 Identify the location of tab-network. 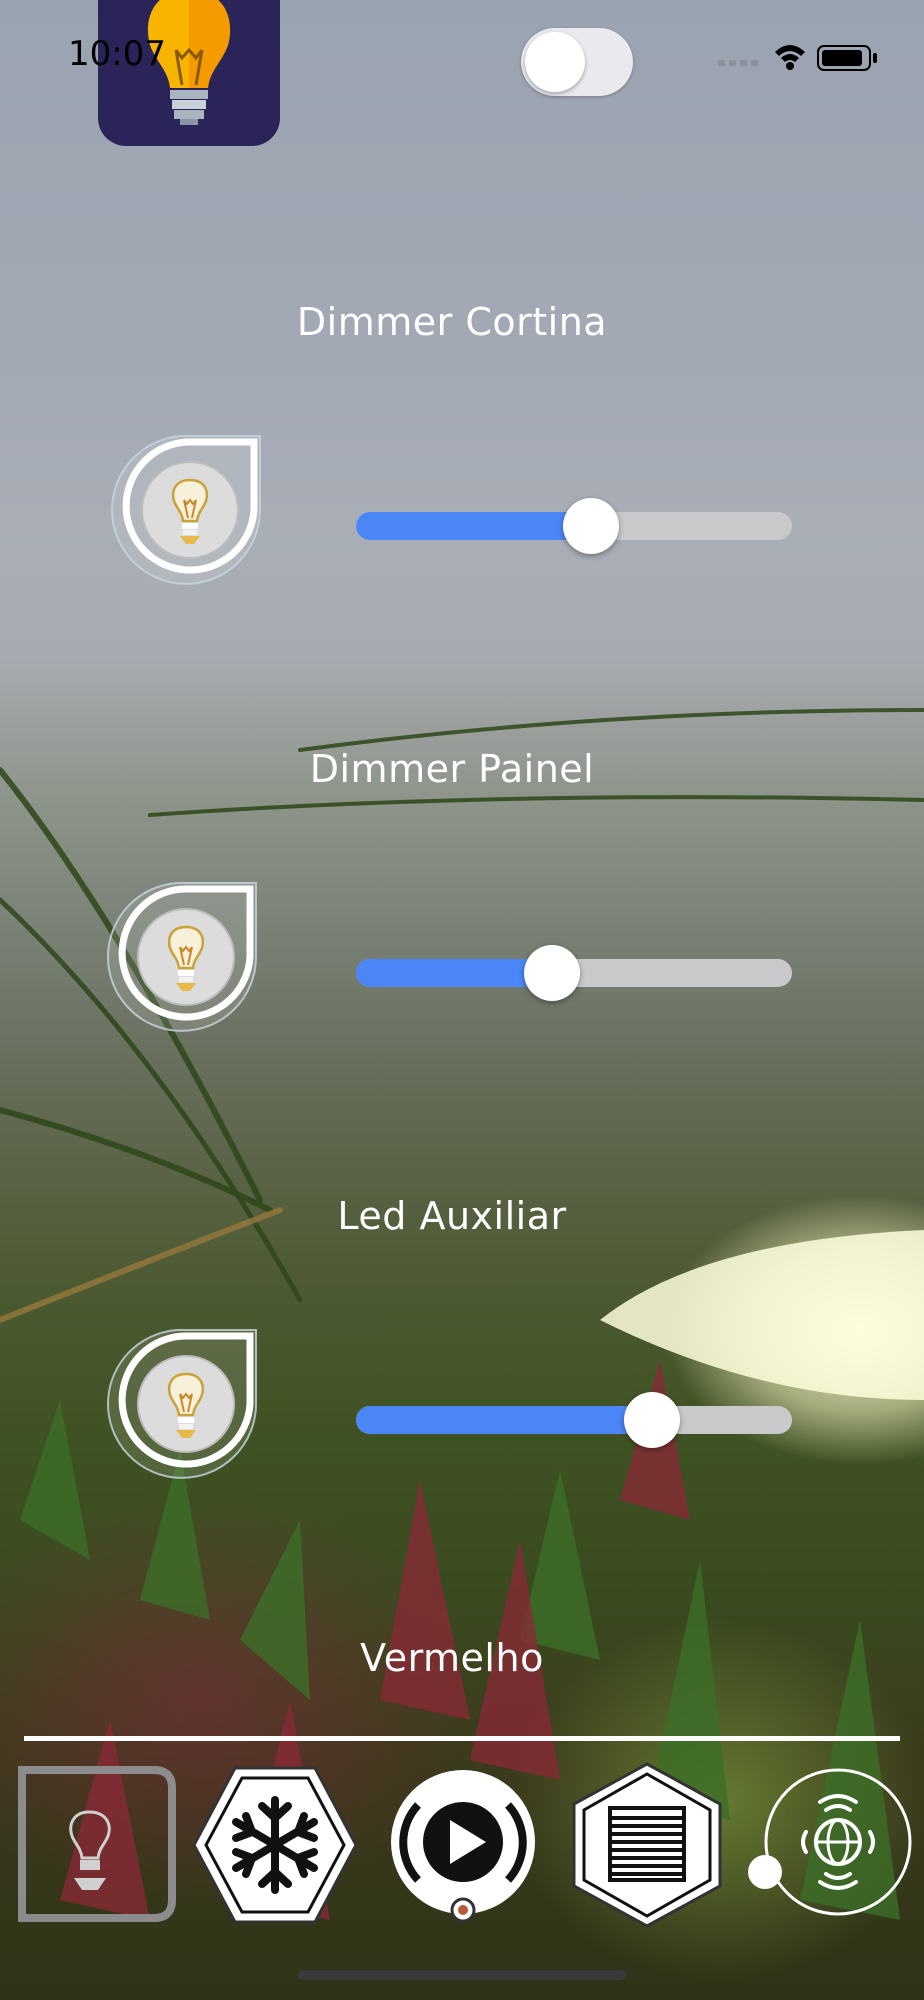
(831, 1845).